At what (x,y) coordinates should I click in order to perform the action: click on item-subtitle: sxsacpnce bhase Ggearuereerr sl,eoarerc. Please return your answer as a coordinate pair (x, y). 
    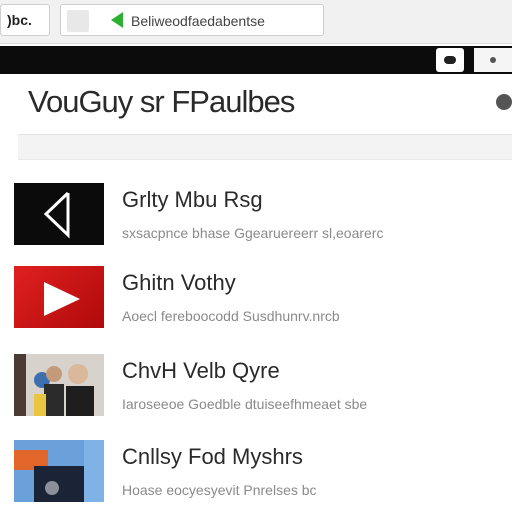
    Looking at the image, I should click on (253, 233).